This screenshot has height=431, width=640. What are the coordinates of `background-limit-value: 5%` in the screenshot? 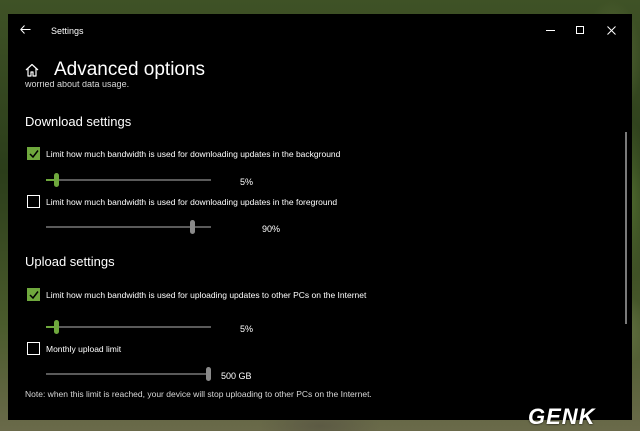 It's located at (247, 182).